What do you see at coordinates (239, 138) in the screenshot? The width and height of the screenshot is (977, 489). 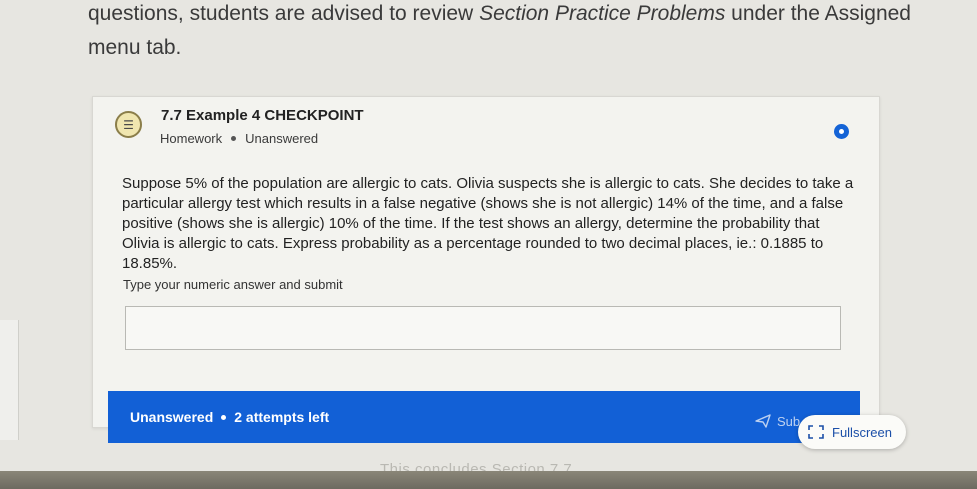 I see `question-meta: Homework Unanswered` at bounding box center [239, 138].